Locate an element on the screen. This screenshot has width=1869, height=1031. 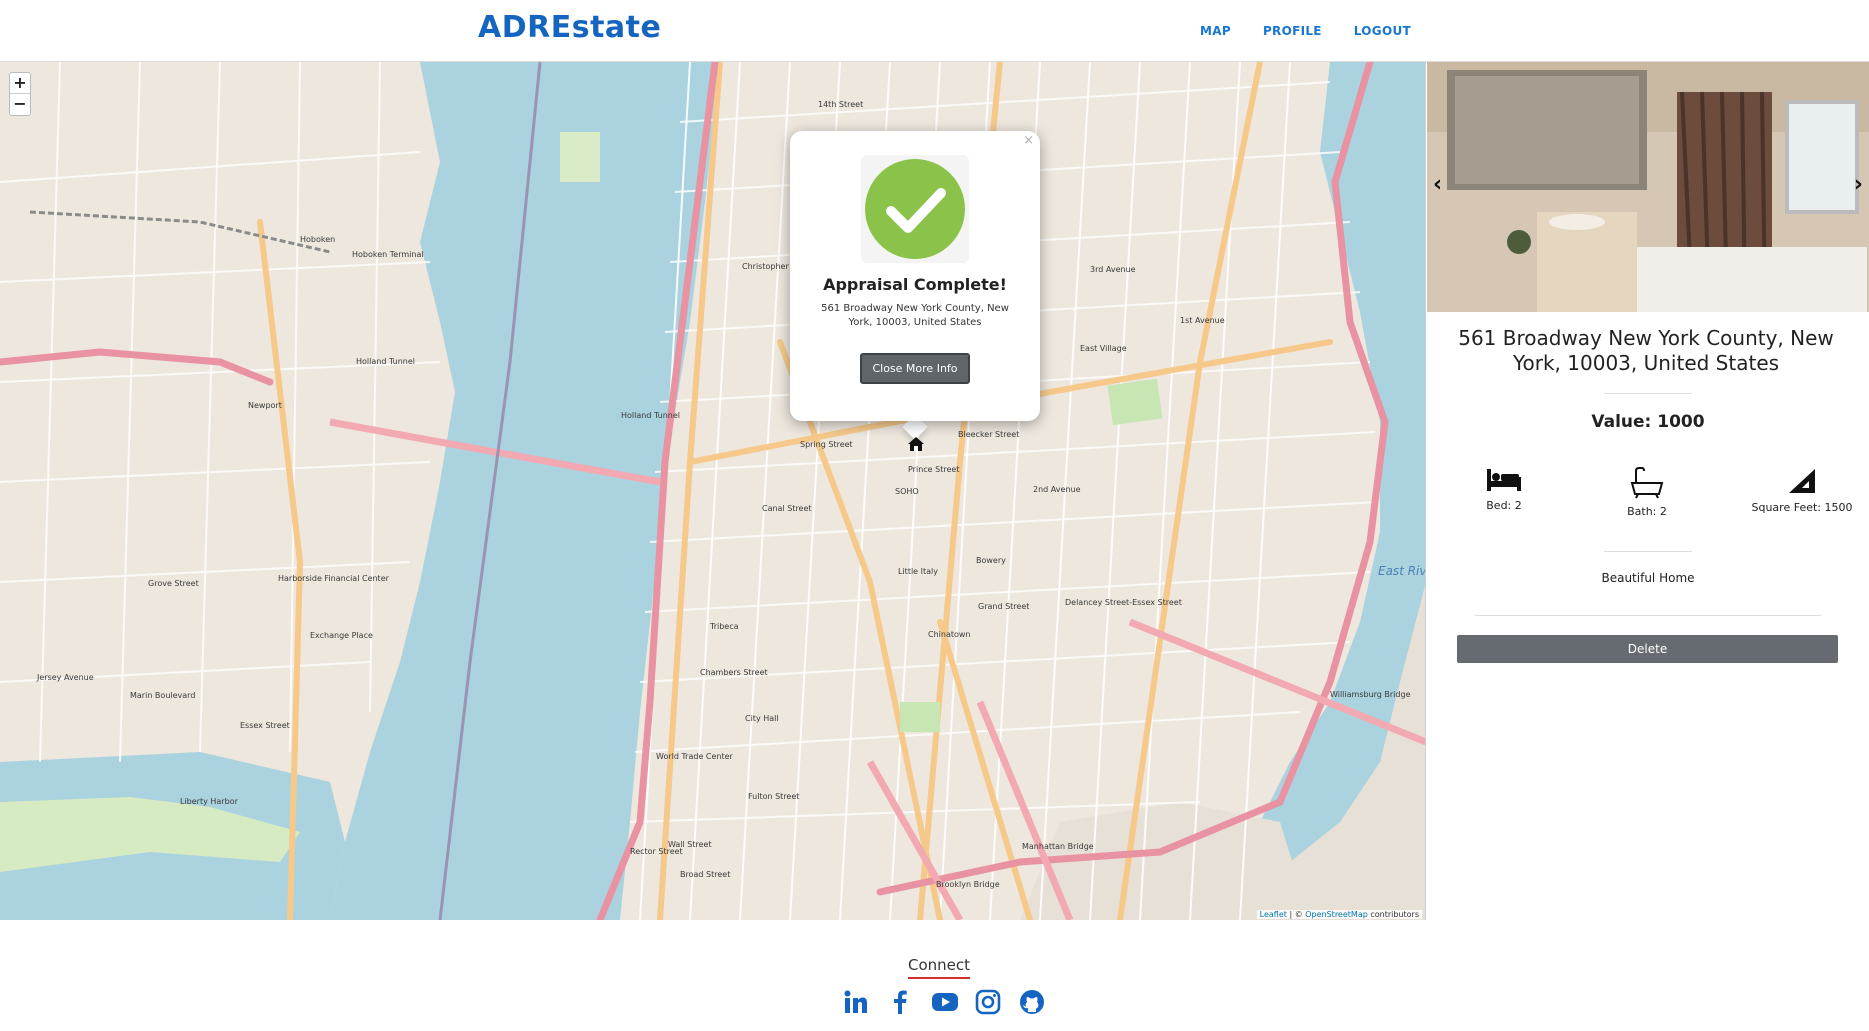
bath-feature: Bath: 2 is located at coordinates (1647, 492).